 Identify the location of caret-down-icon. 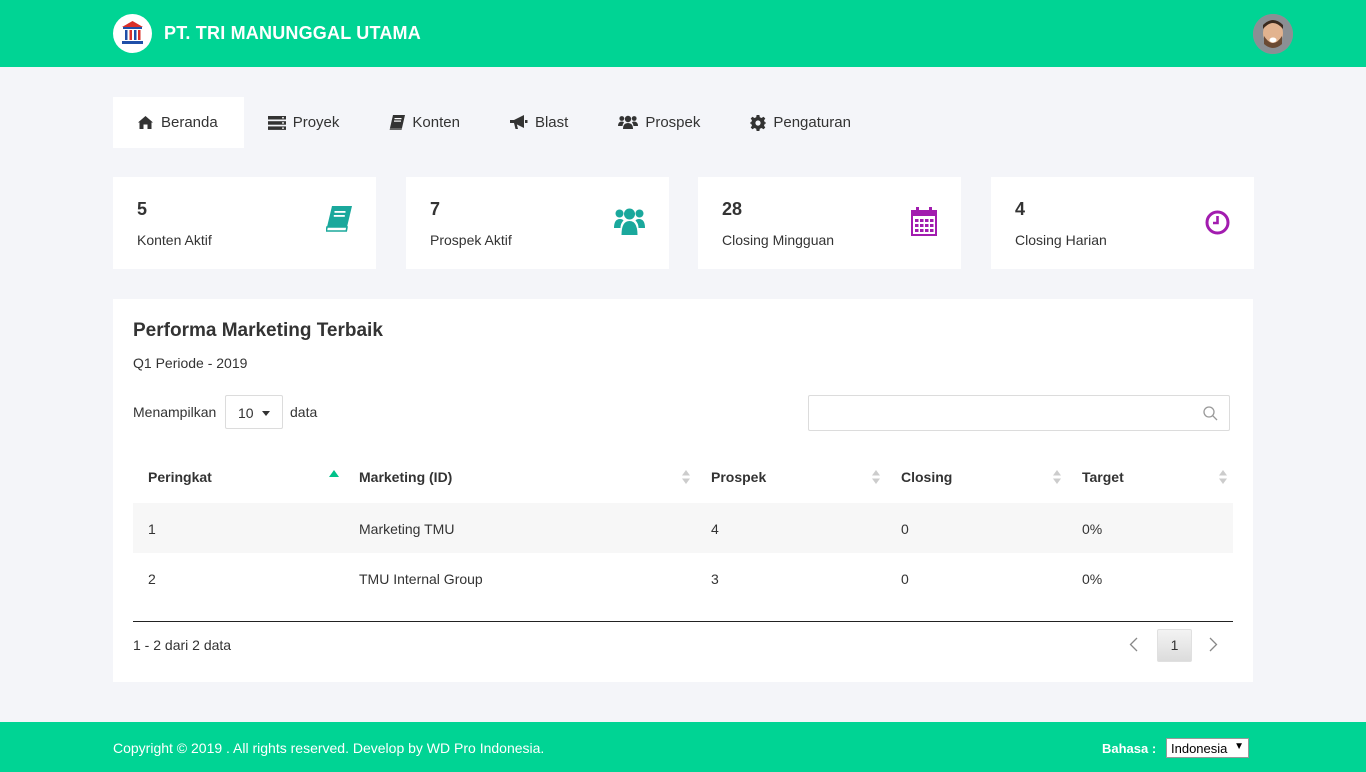
(266, 413).